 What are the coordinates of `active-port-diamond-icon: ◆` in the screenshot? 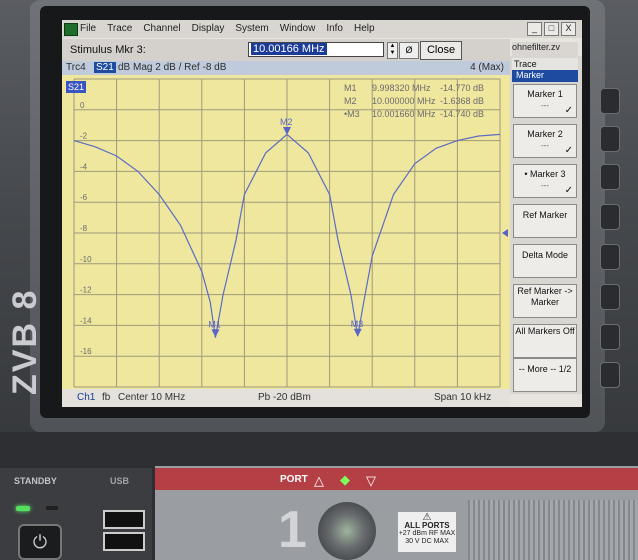 It's located at (345, 479).